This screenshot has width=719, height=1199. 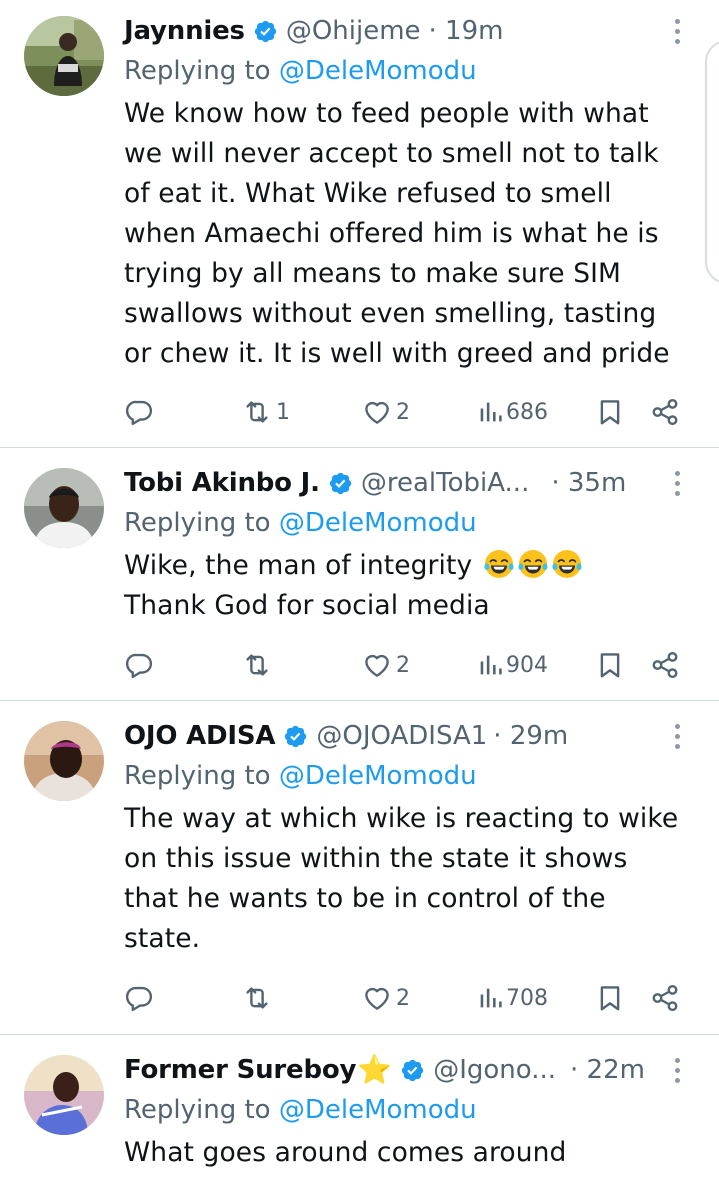 What do you see at coordinates (200, 736) in the screenshot?
I see `display-name: OJO ADISA` at bounding box center [200, 736].